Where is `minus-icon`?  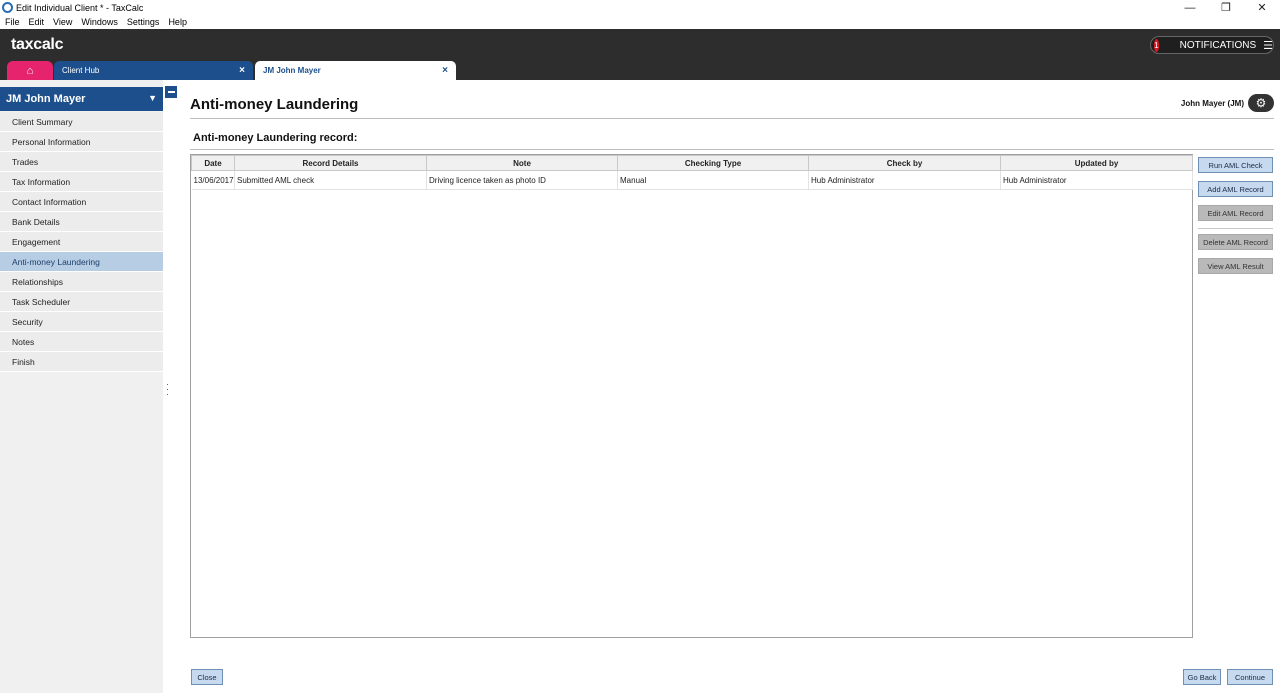
minus-icon is located at coordinates (171, 92).